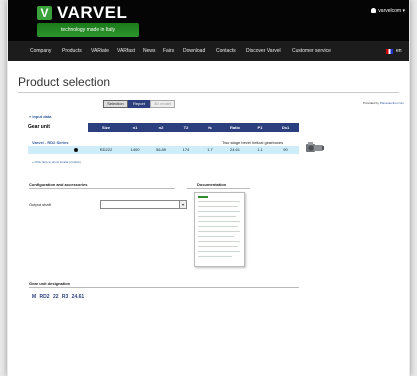  Describe the element at coordinates (218, 188) in the screenshot. I see `documentation-divider` at that location.